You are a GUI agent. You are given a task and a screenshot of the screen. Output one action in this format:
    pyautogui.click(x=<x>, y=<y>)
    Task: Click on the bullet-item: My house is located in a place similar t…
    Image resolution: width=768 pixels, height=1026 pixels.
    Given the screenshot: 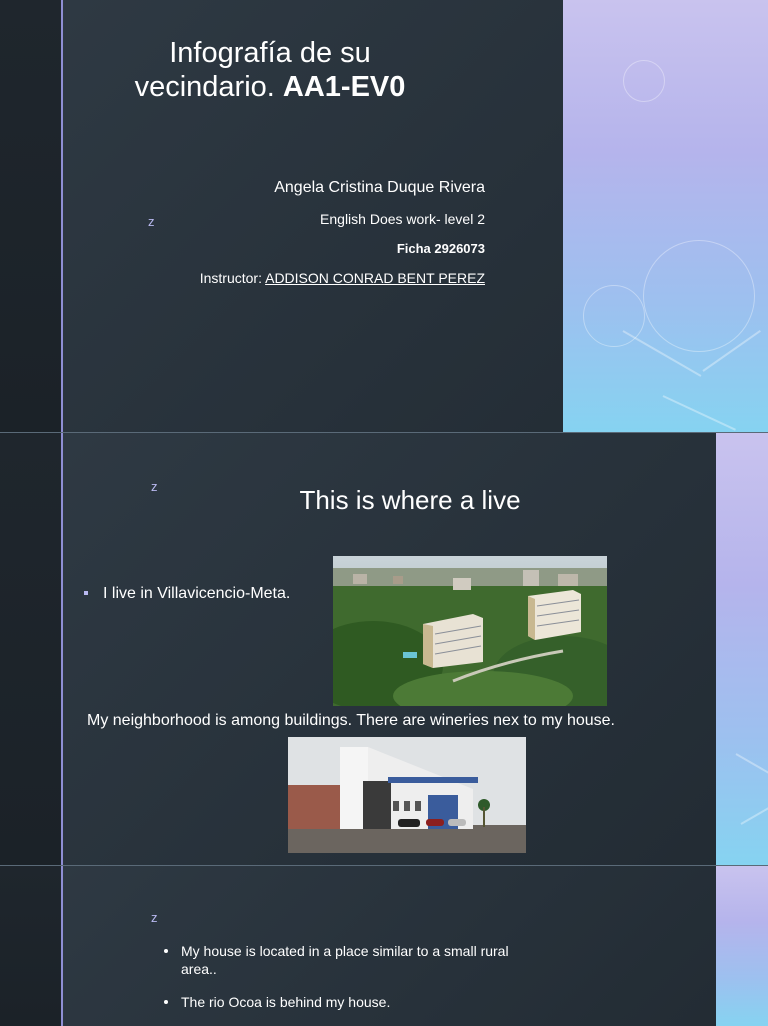 What is the action you would take?
    pyautogui.click(x=345, y=960)
    